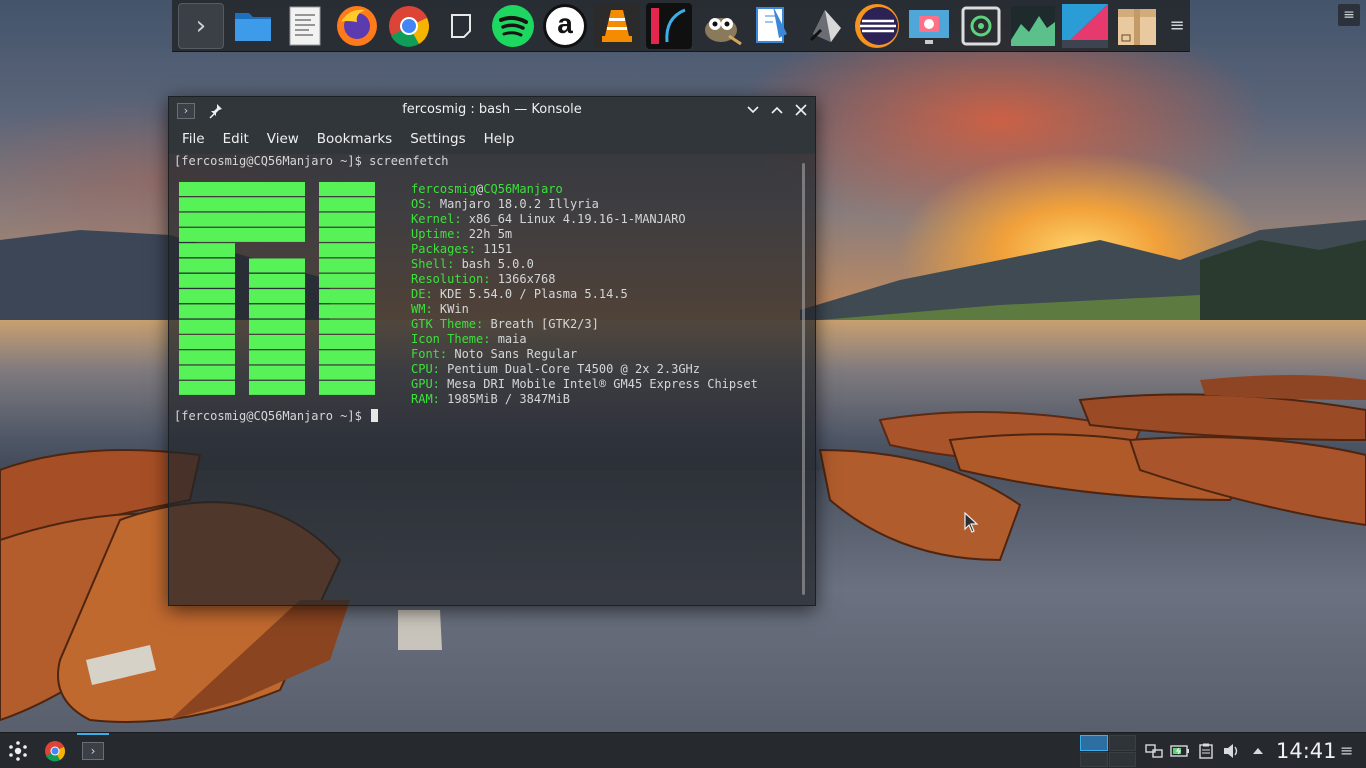  What do you see at coordinates (929, 26) in the screenshot?
I see `screenshot-icon` at bounding box center [929, 26].